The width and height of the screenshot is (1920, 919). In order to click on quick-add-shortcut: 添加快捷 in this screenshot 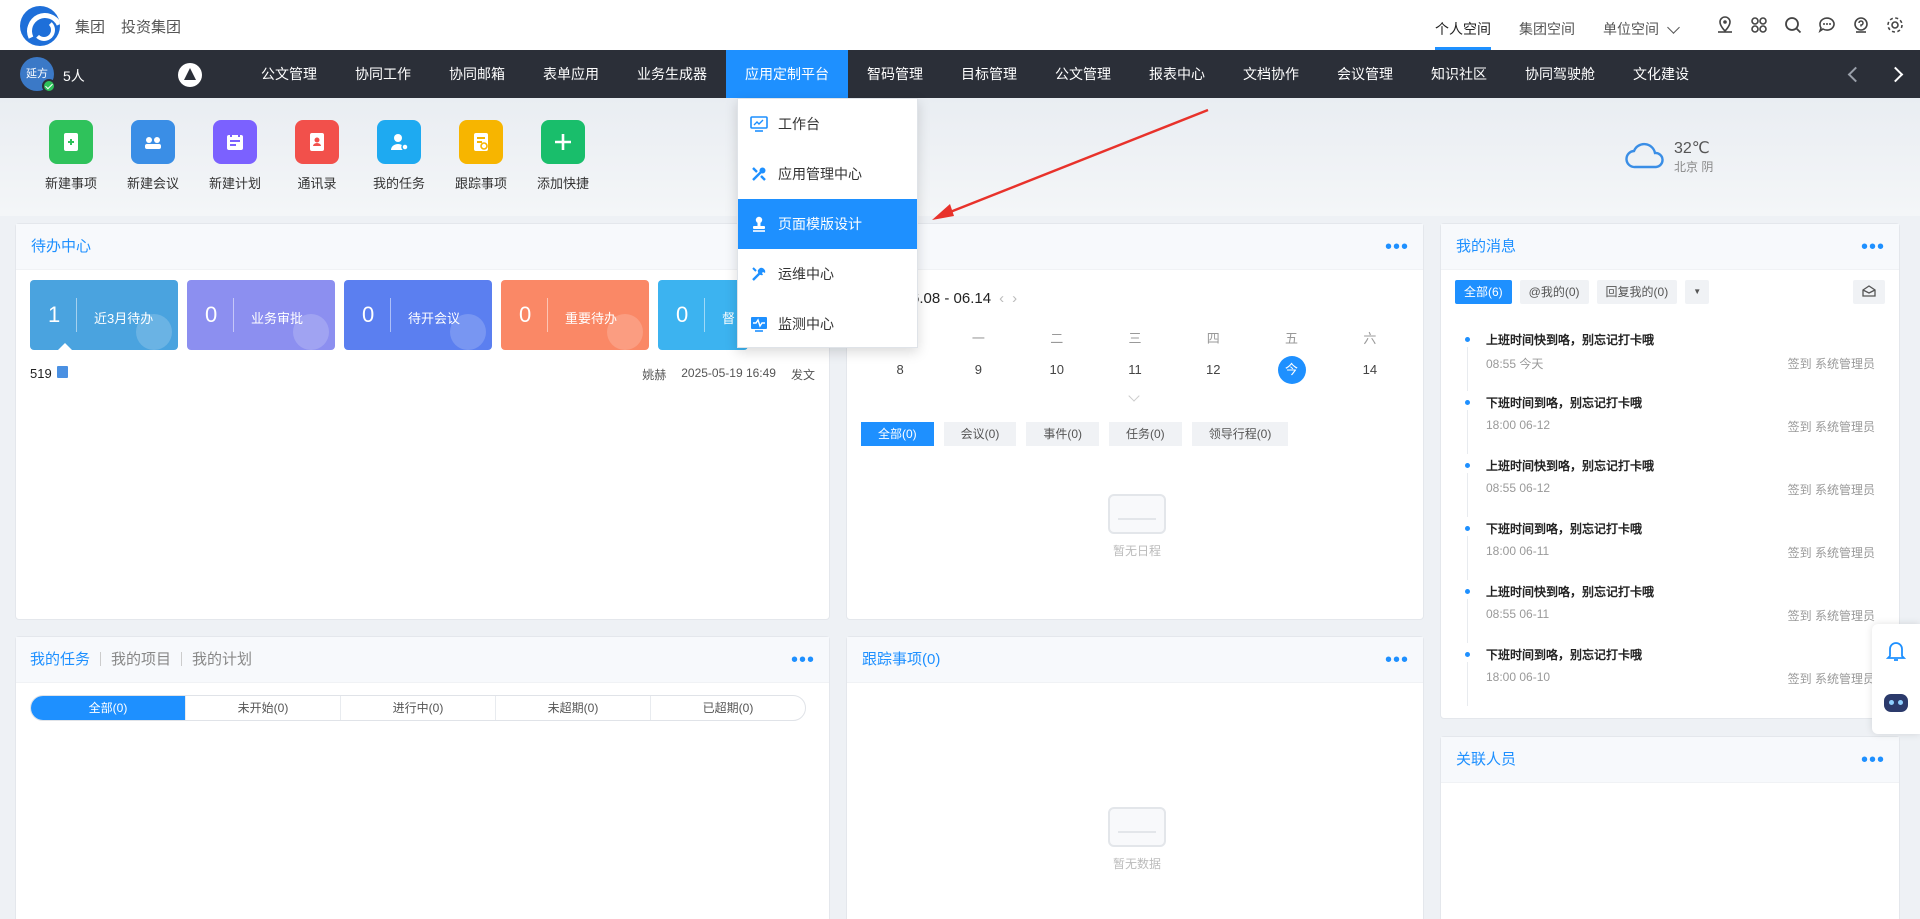, I will do `click(563, 156)`.